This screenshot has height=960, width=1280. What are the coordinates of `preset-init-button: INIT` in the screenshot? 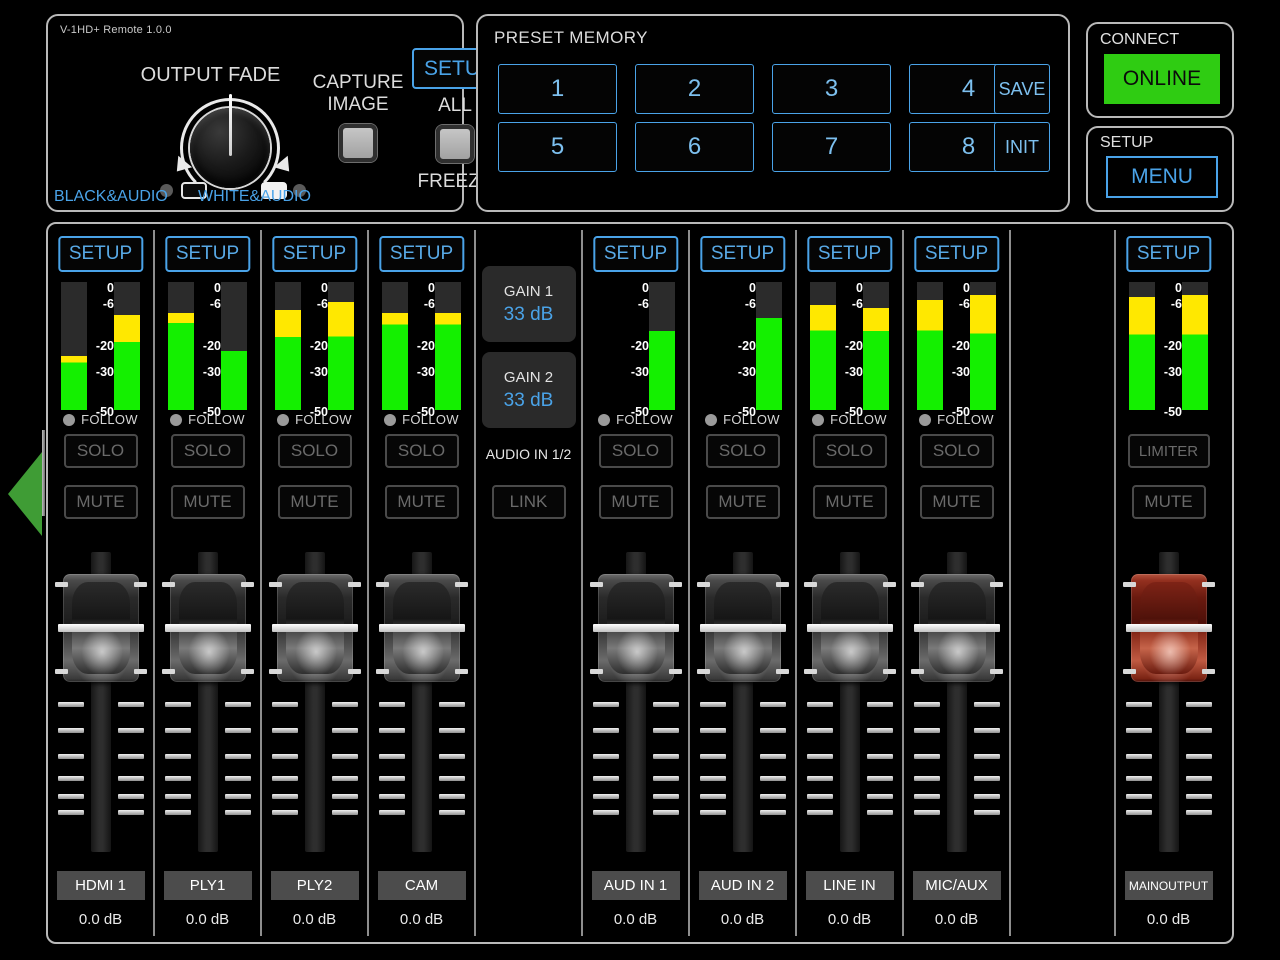 It's located at (1022, 147).